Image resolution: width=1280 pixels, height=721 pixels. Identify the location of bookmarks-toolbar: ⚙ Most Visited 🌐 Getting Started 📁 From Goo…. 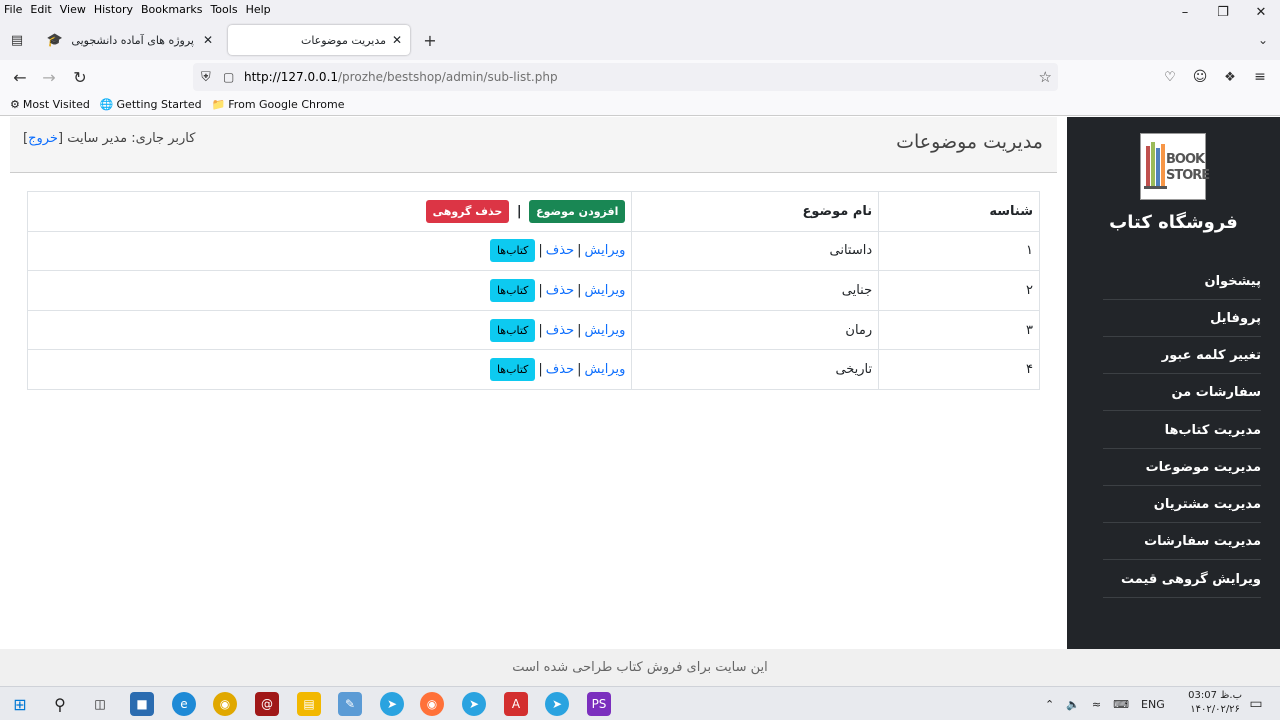
(640, 105).